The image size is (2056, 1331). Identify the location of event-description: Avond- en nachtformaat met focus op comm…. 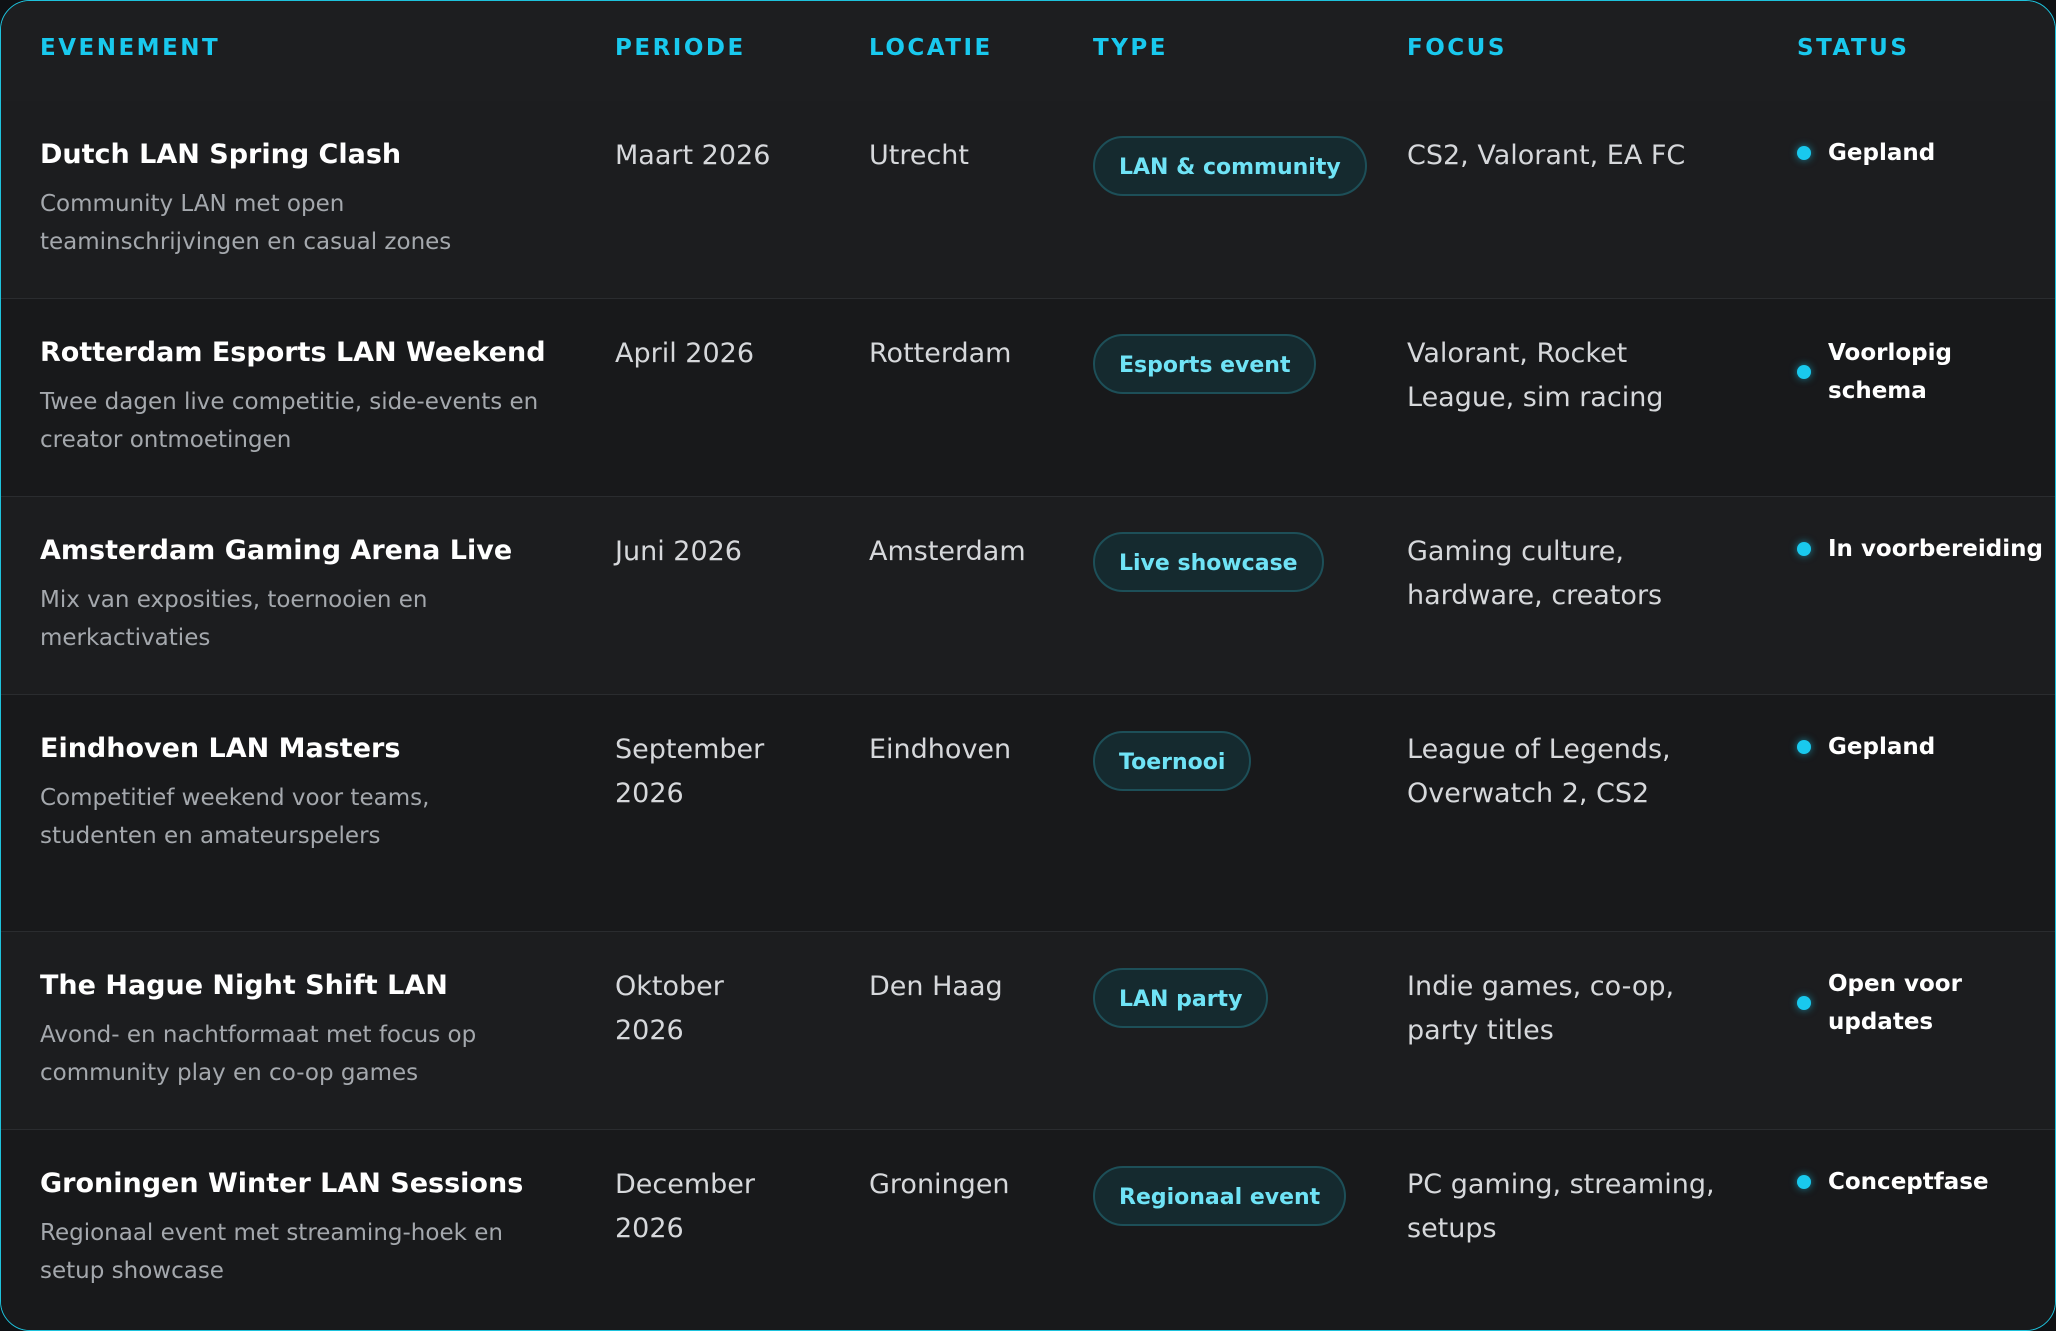
(258, 1054).